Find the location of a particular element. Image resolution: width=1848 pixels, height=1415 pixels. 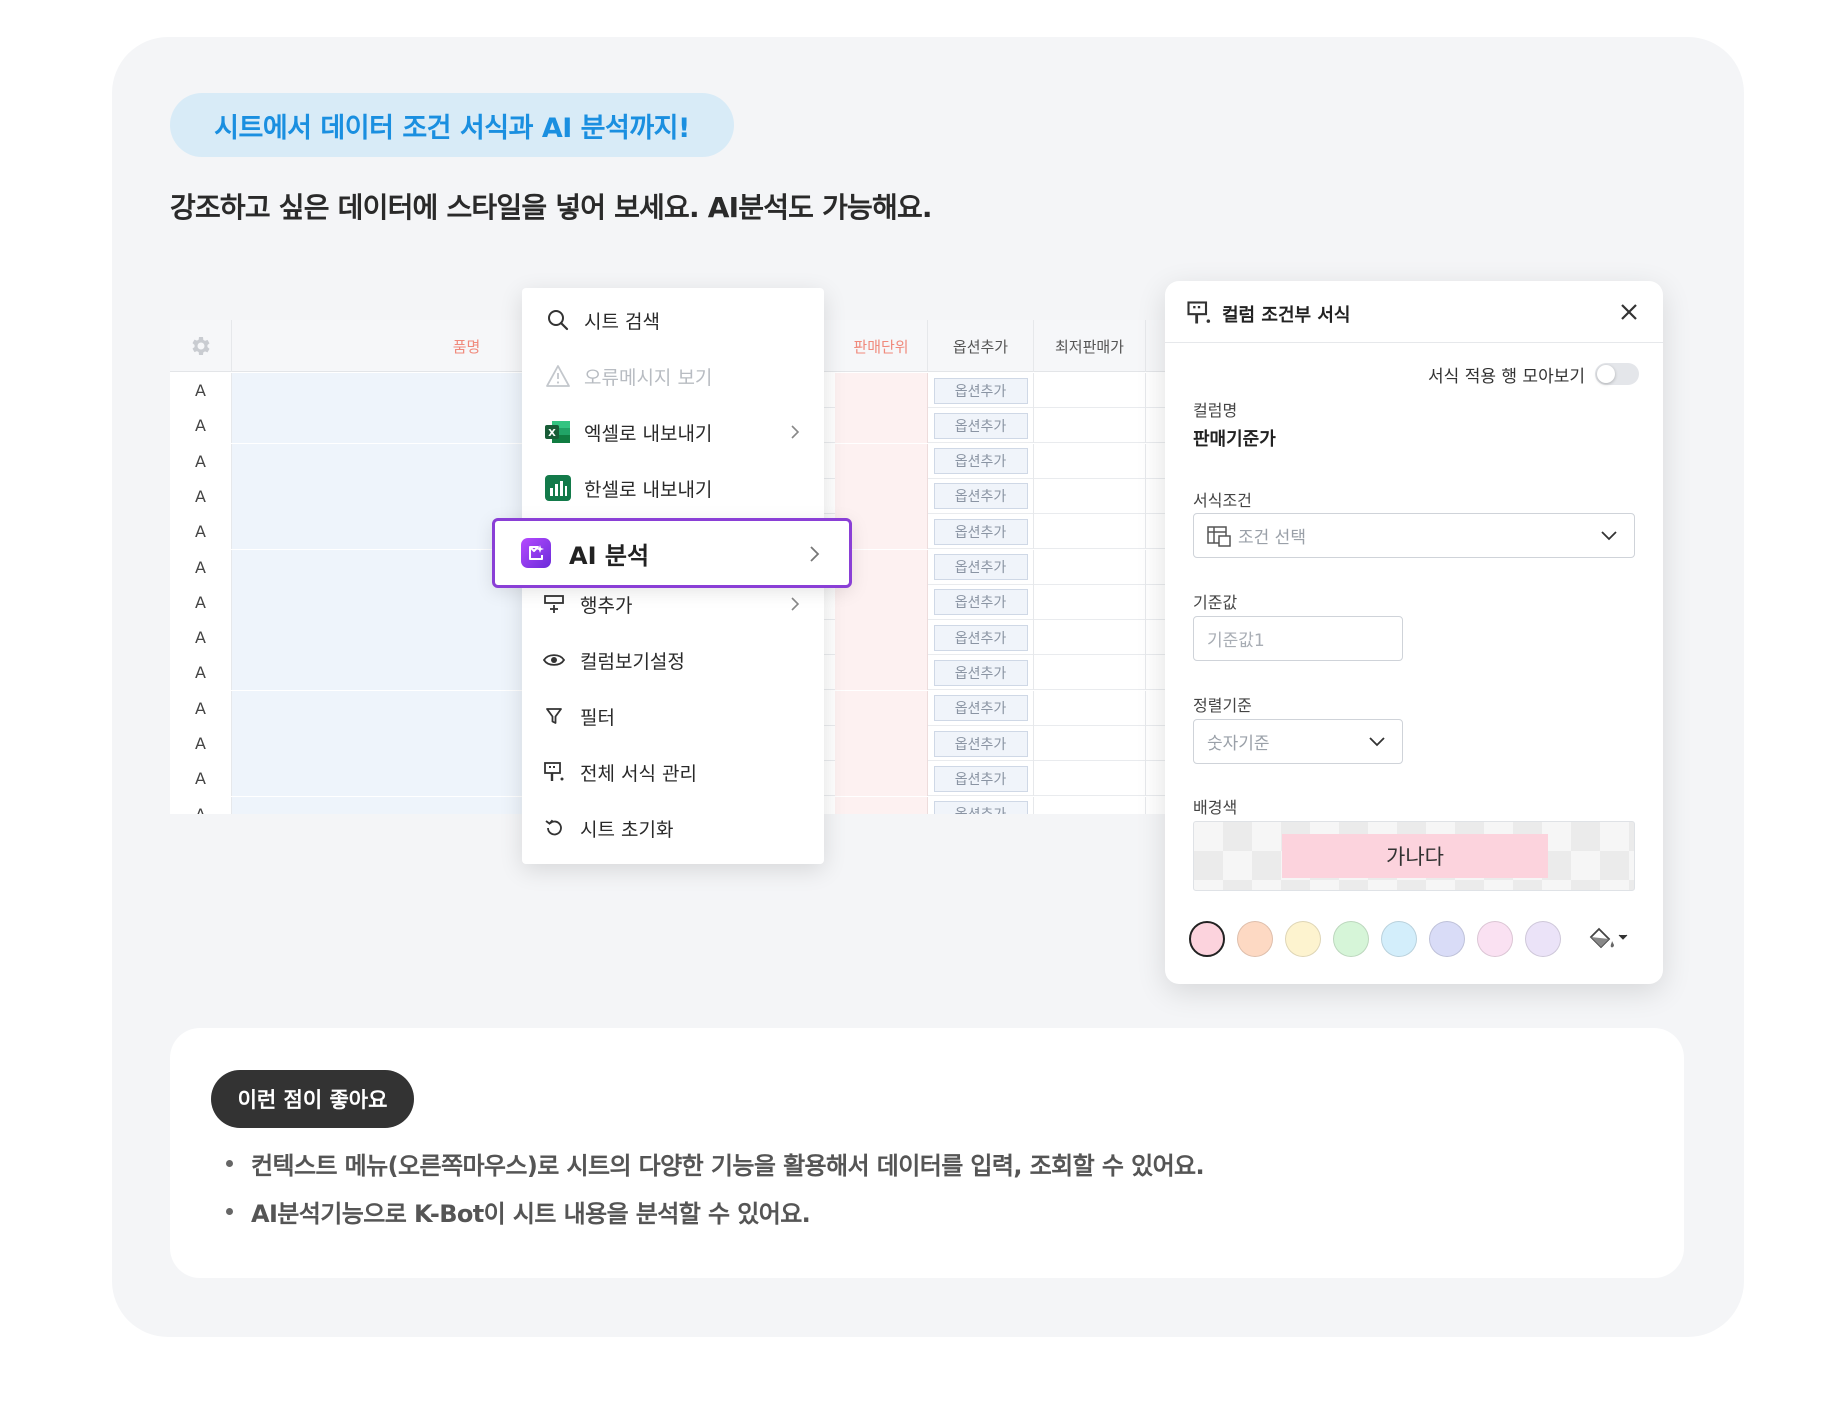

menu-item-label: 시트 검색 is located at coordinates (622, 321).